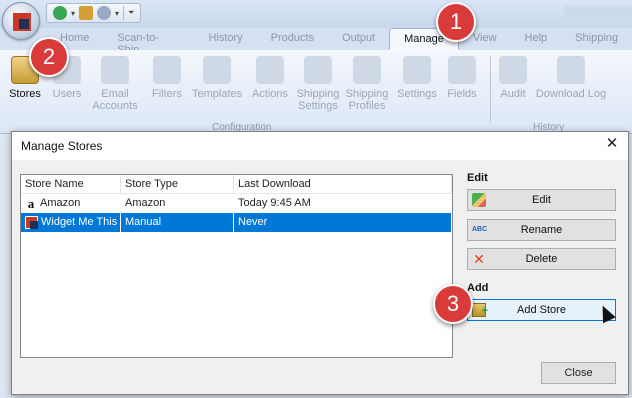 Image resolution: width=632 pixels, height=398 pixels. I want to click on add-store-button-label: Add Store, so click(541, 310).